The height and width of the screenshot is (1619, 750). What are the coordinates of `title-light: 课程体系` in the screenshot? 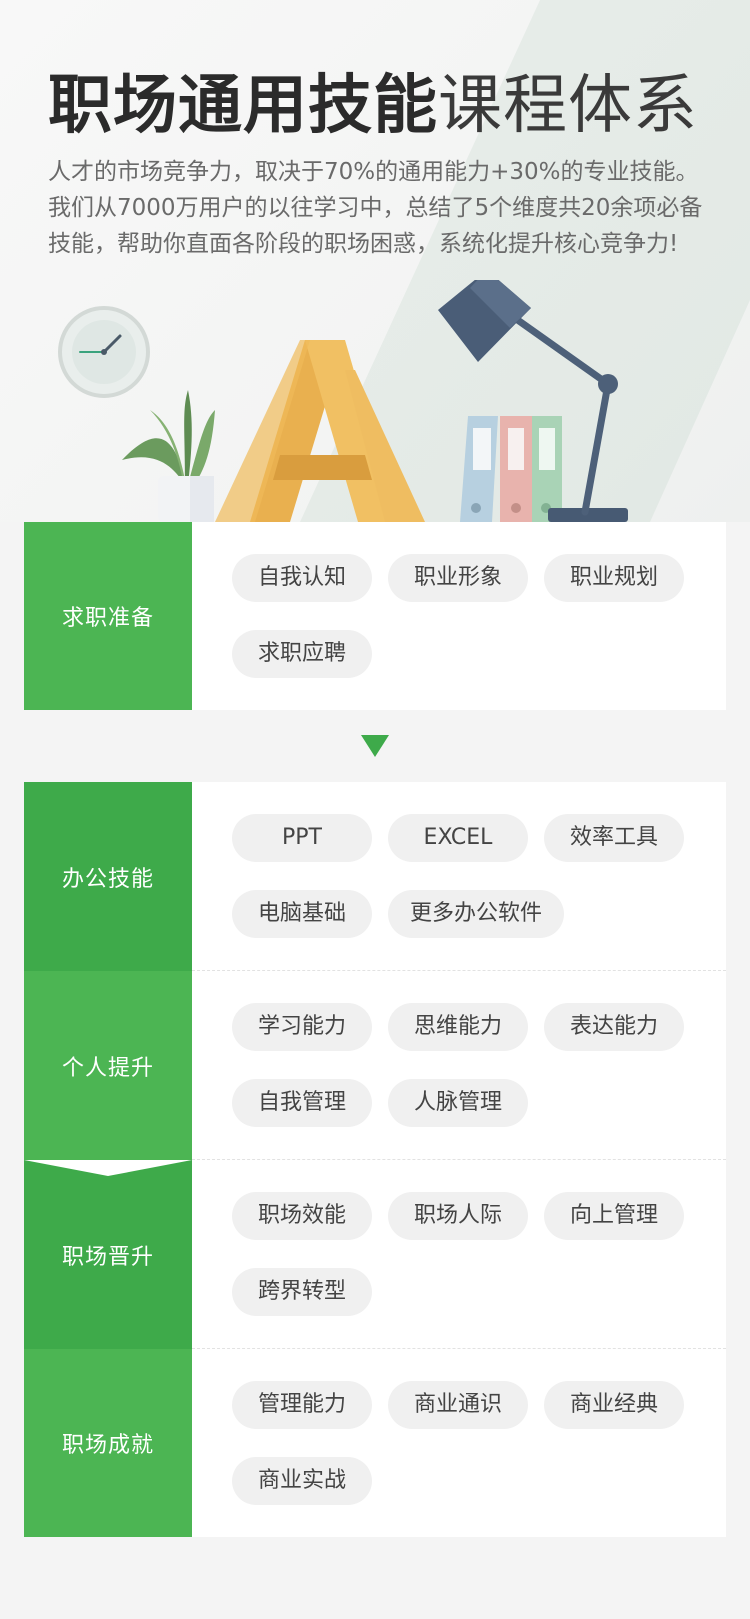 It's located at (568, 106).